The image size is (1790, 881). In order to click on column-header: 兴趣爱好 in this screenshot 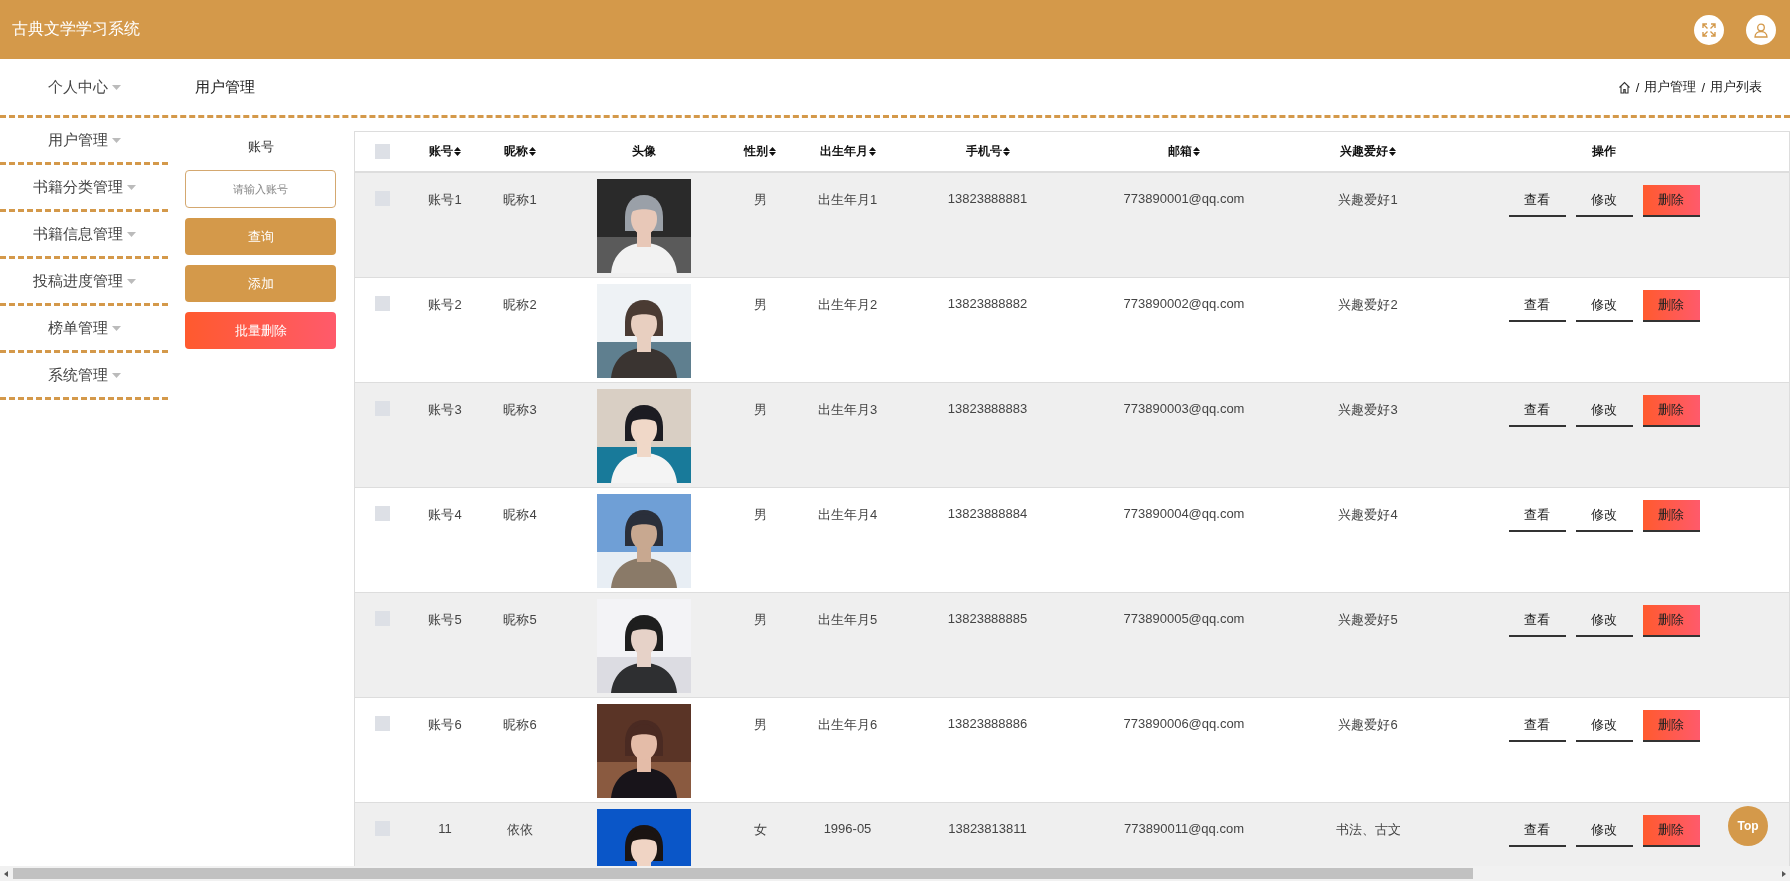, I will do `click(1368, 151)`.